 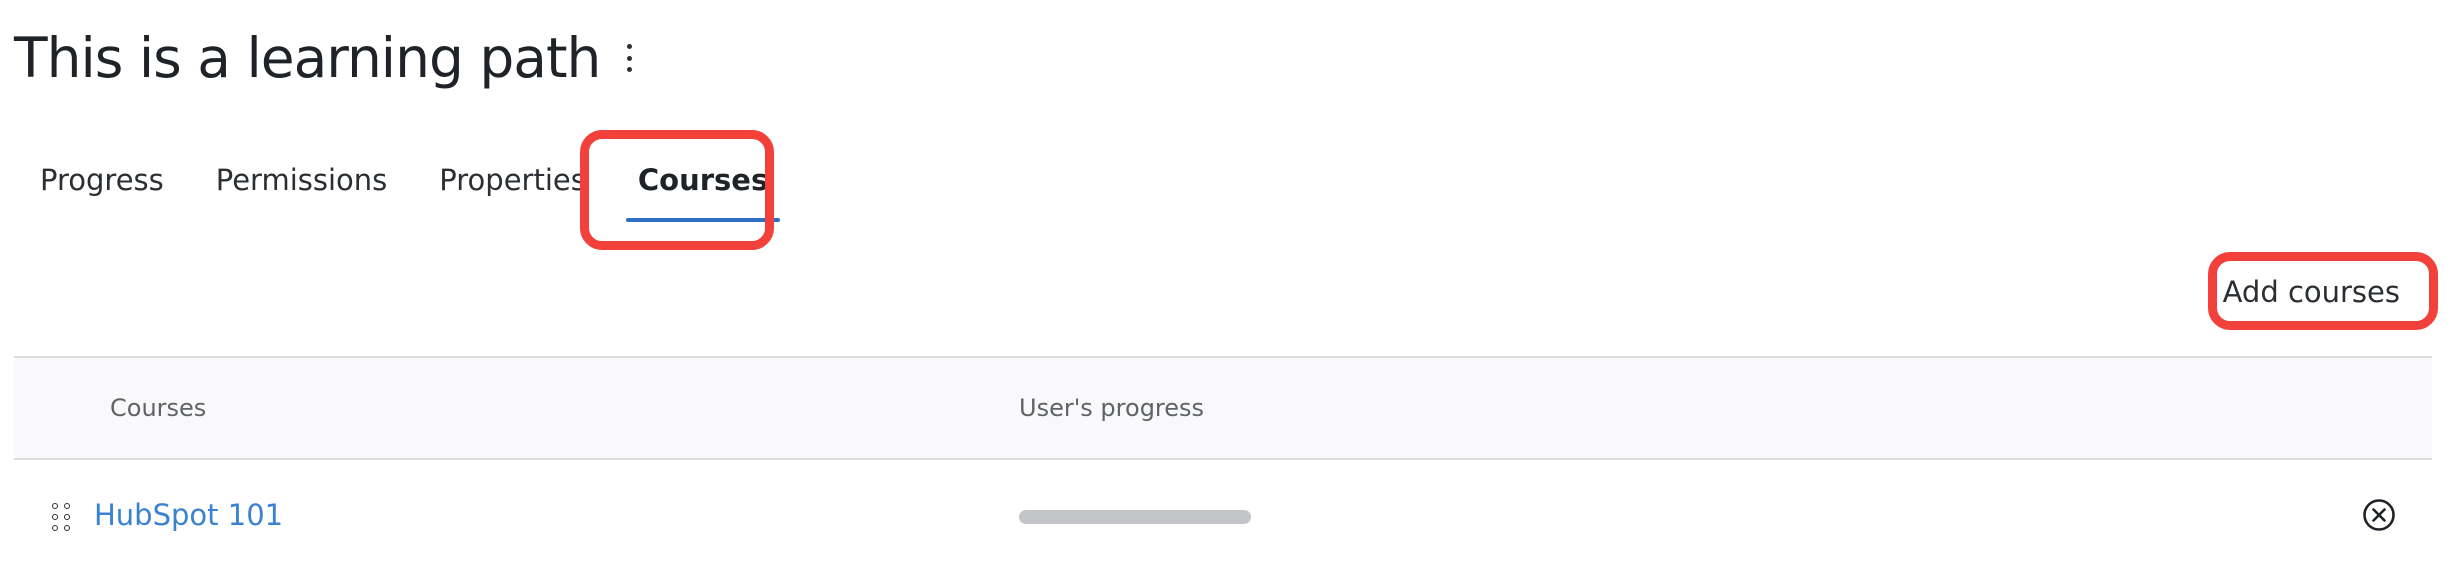 I want to click on title-row: This is a learning path, so click(x=325, y=58).